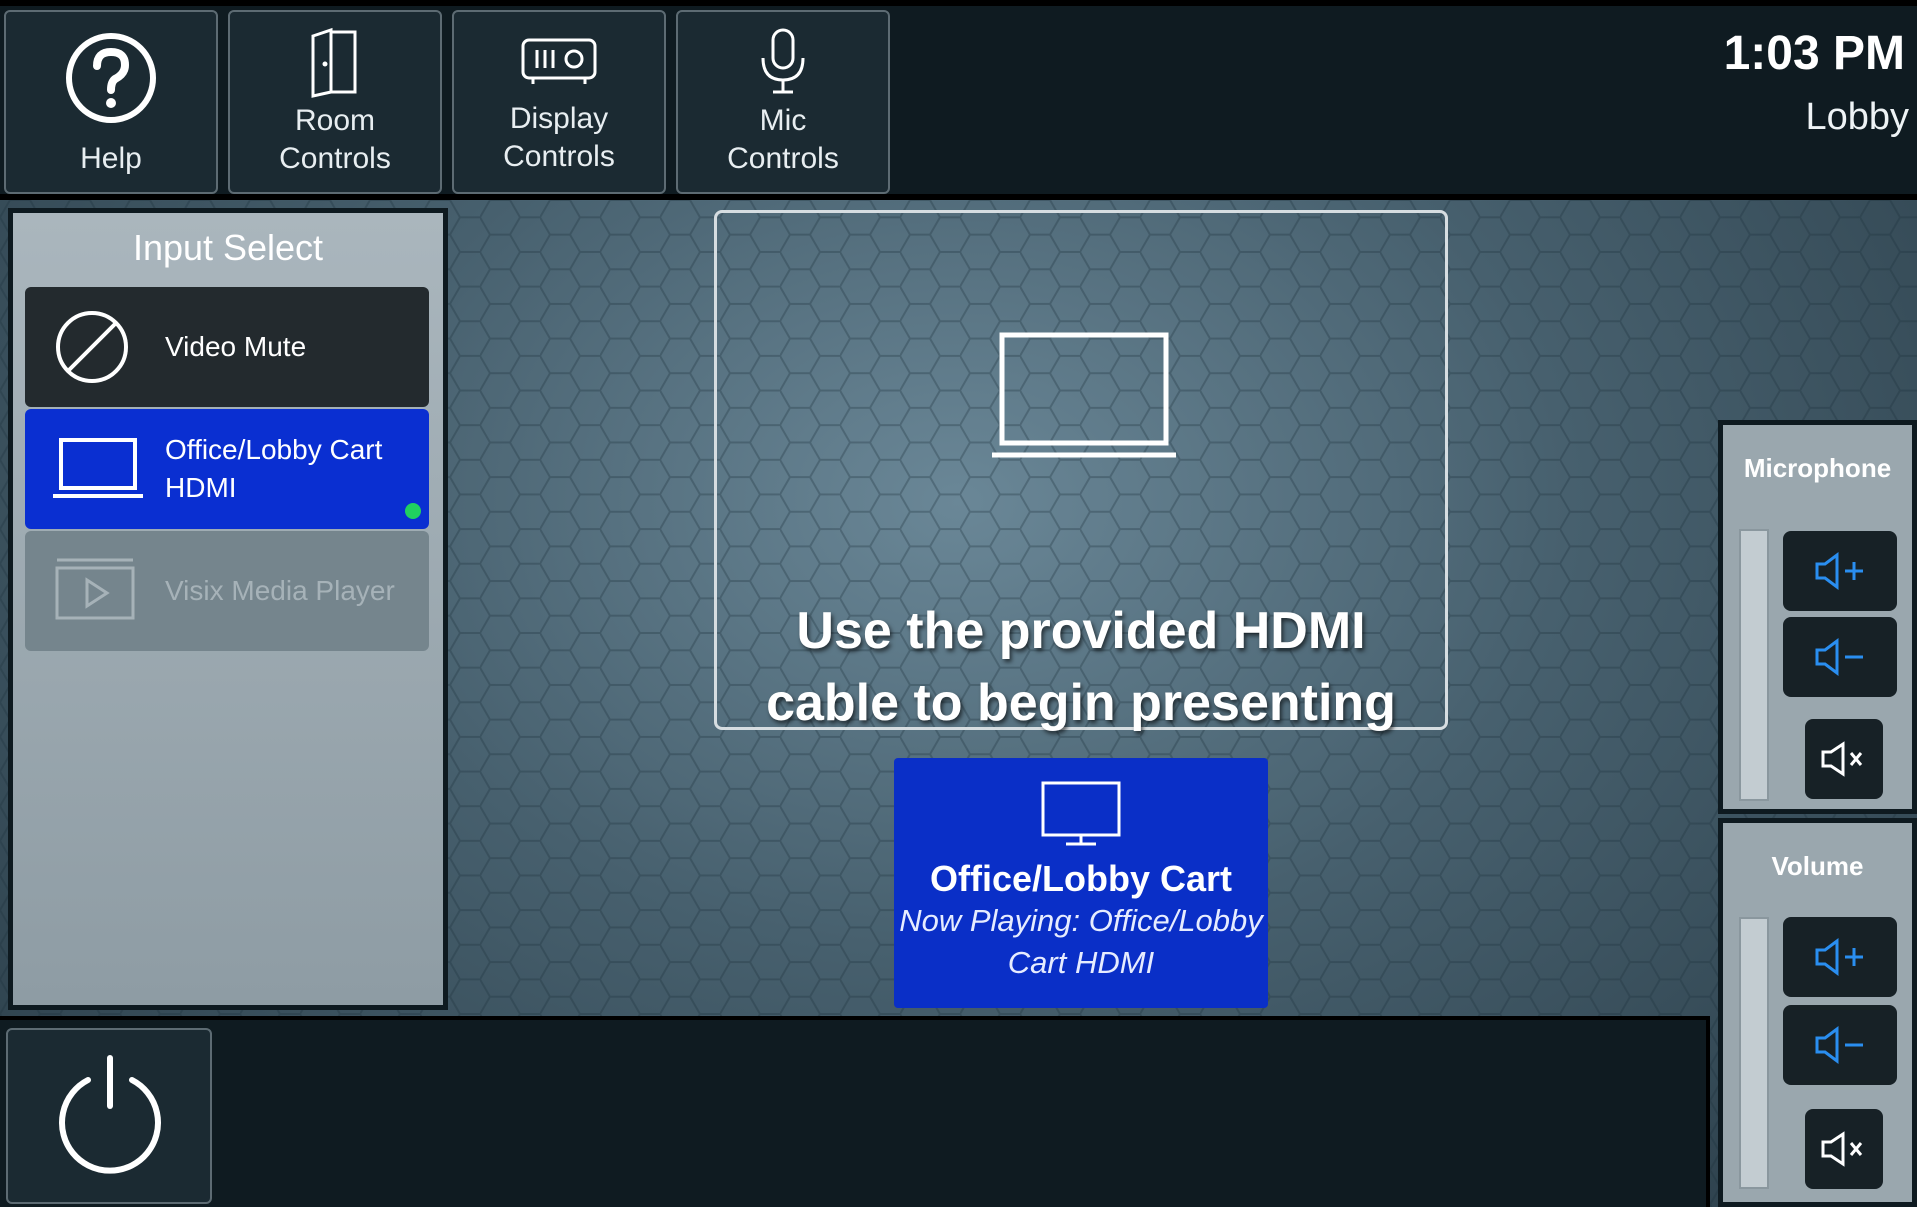 The image size is (1917, 1207). I want to click on display-controls-label-2: Controls, so click(559, 156).